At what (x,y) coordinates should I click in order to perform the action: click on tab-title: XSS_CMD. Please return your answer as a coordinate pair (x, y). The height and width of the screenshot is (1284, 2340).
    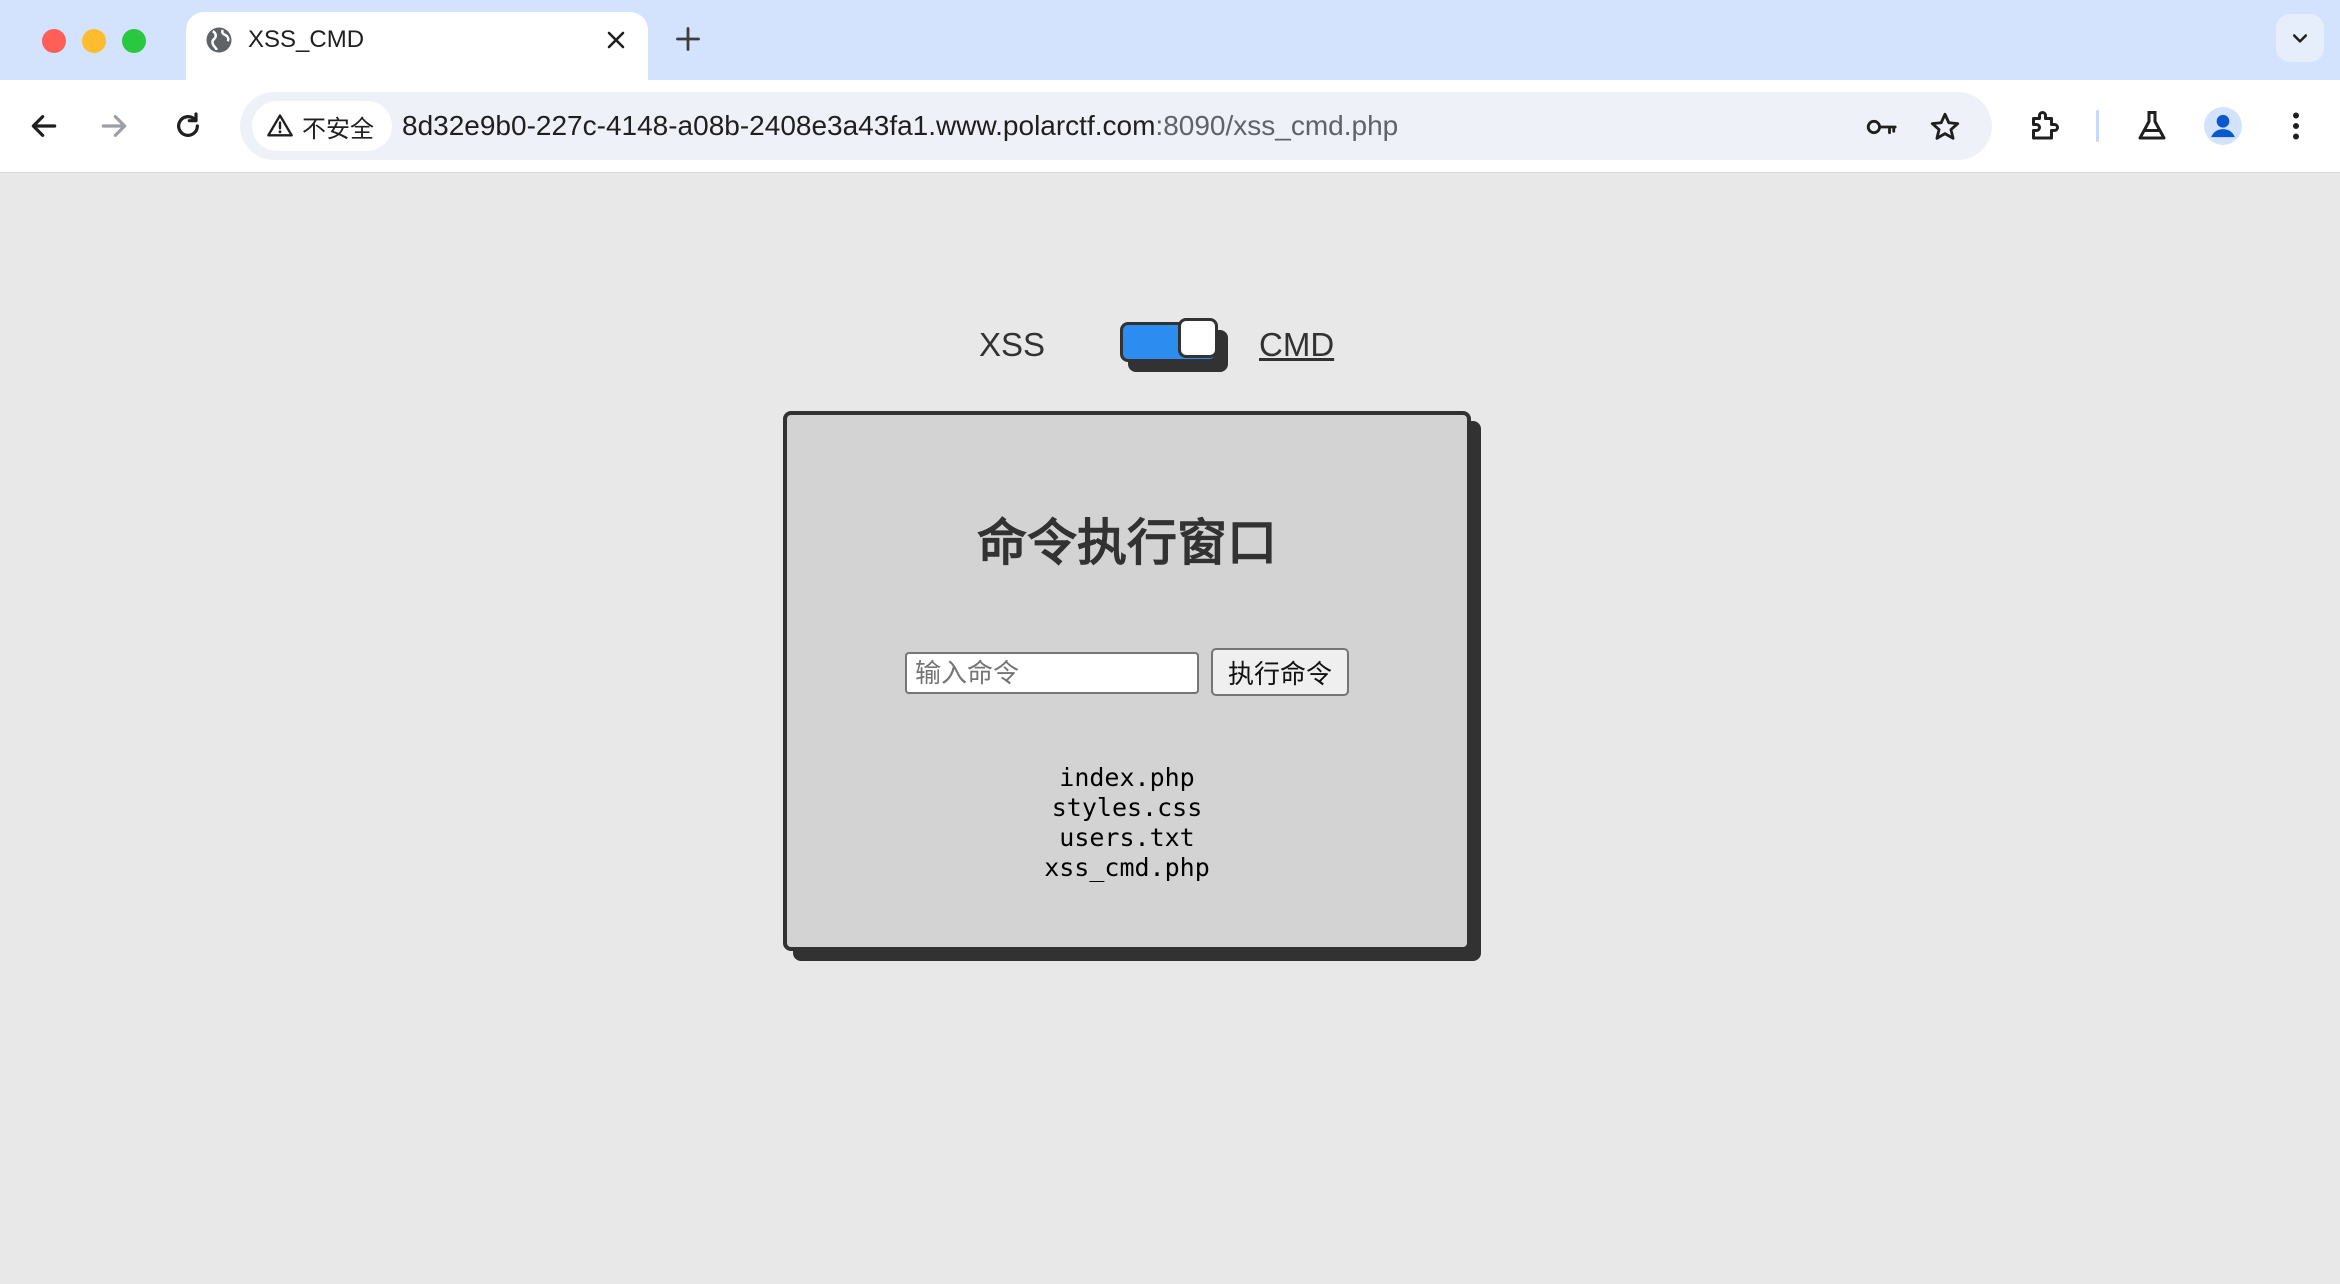
    Looking at the image, I should click on (306, 39).